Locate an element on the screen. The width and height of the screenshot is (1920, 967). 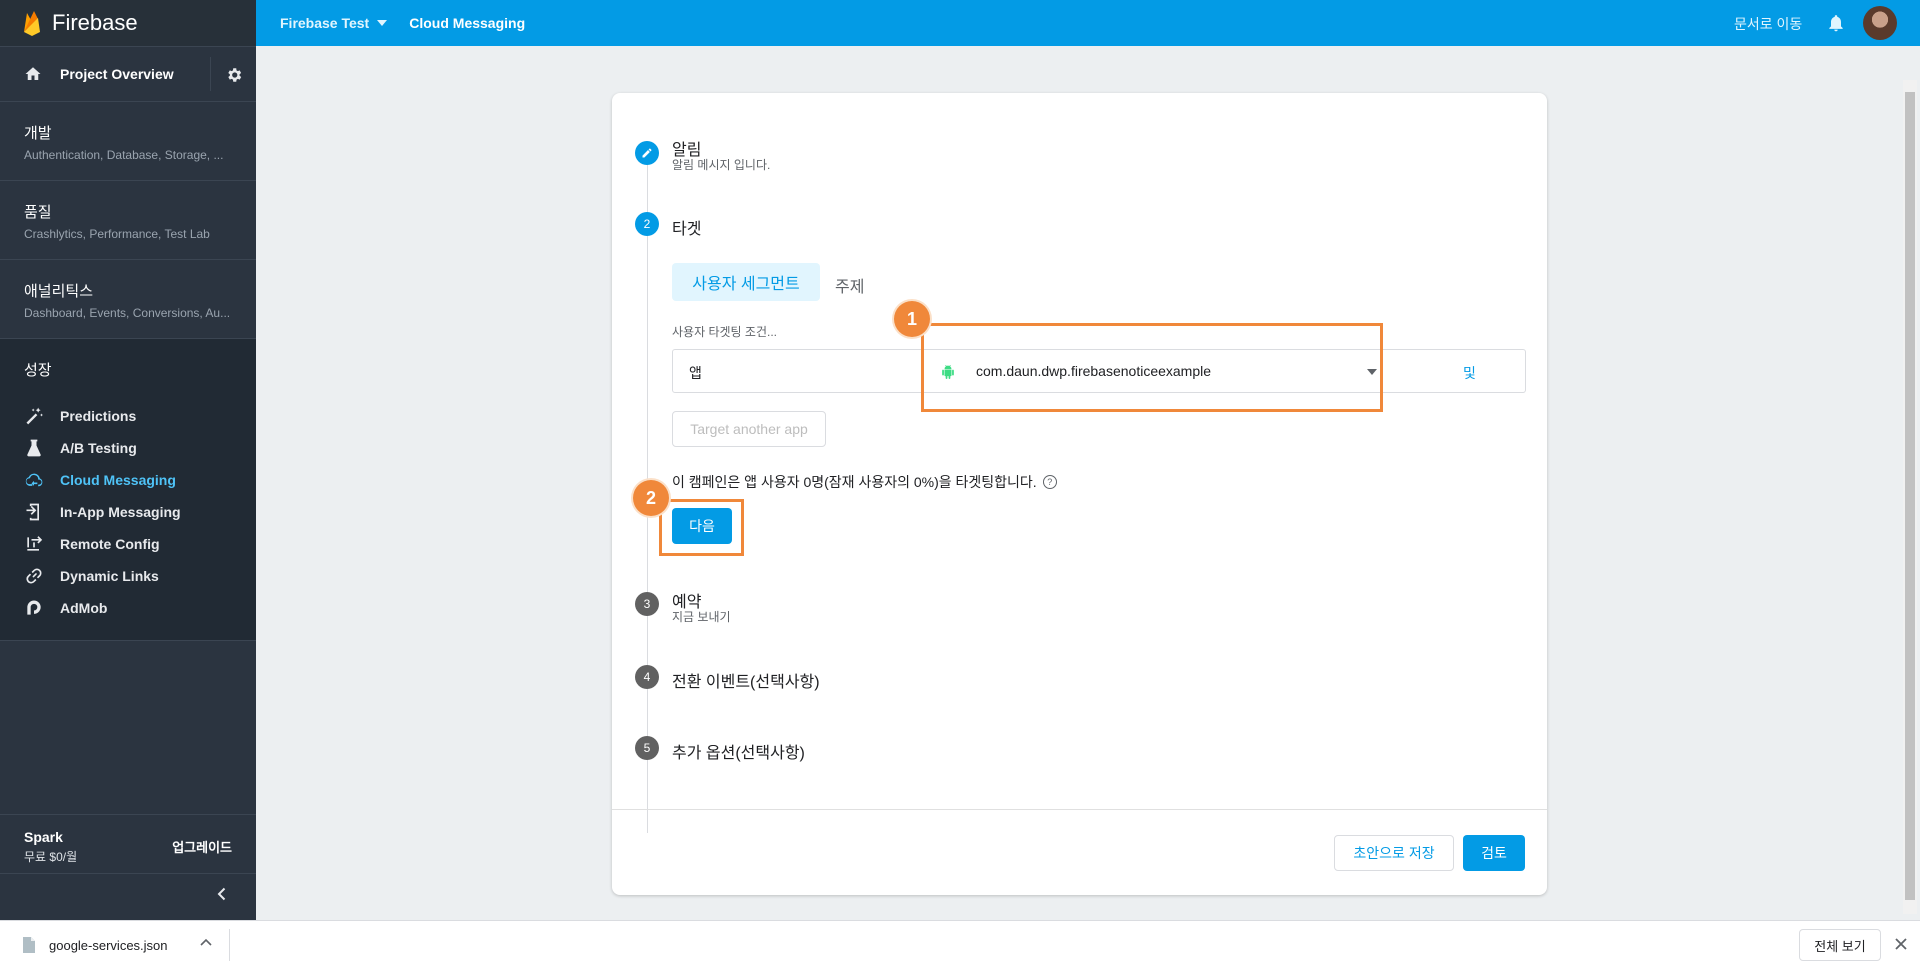
sidebar-item-cloud-messaging: Cloud Messaging is located at coordinates (128, 480).